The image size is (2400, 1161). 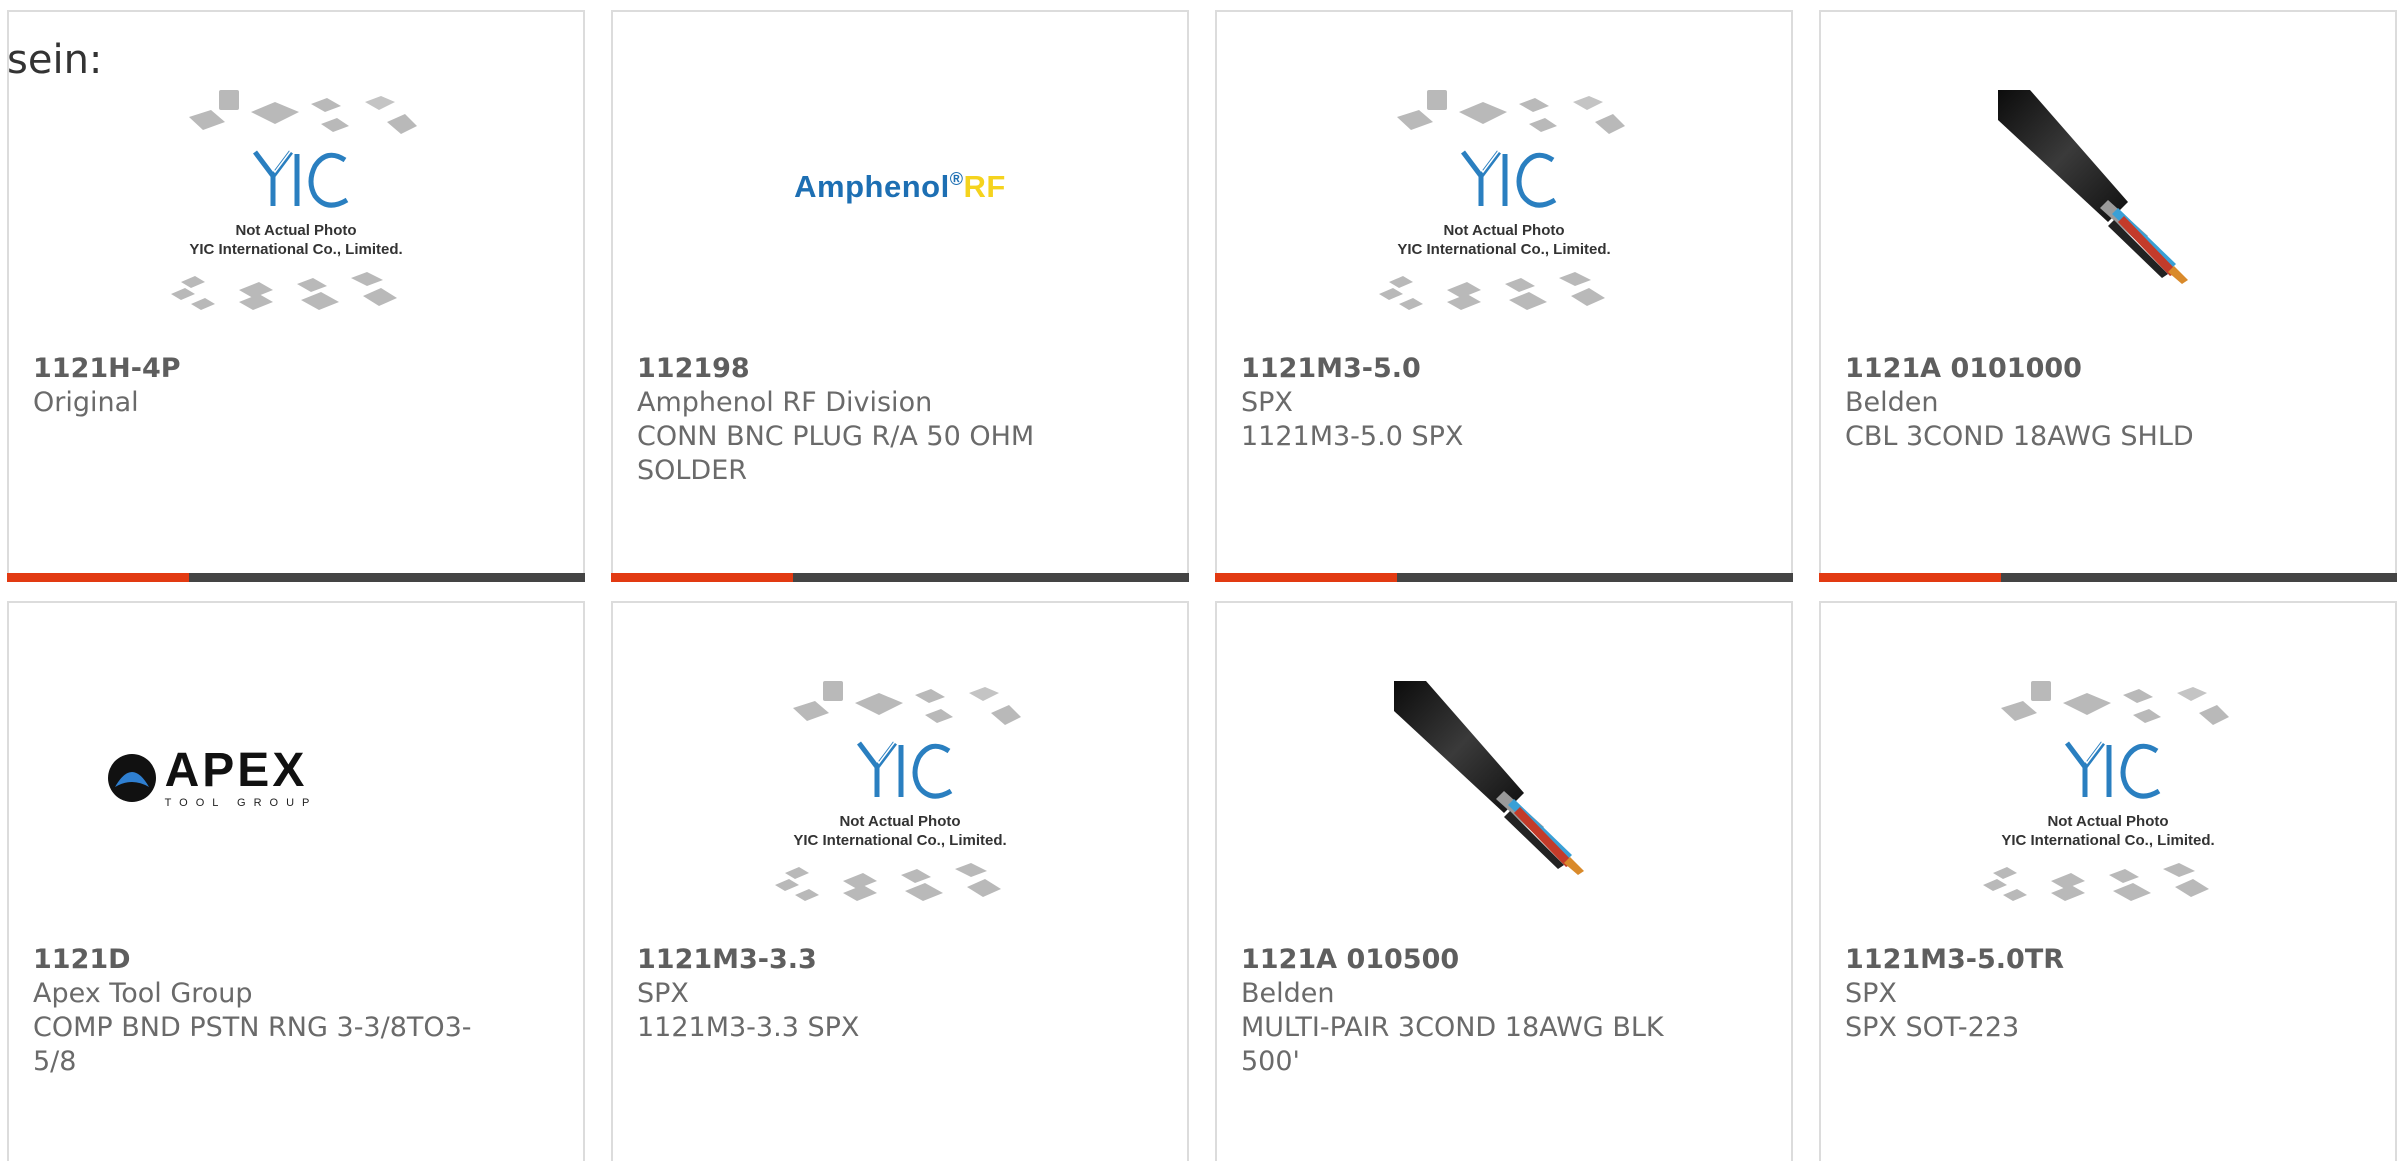 What do you see at coordinates (131, 778) in the screenshot?
I see `apex-emblem-icon` at bounding box center [131, 778].